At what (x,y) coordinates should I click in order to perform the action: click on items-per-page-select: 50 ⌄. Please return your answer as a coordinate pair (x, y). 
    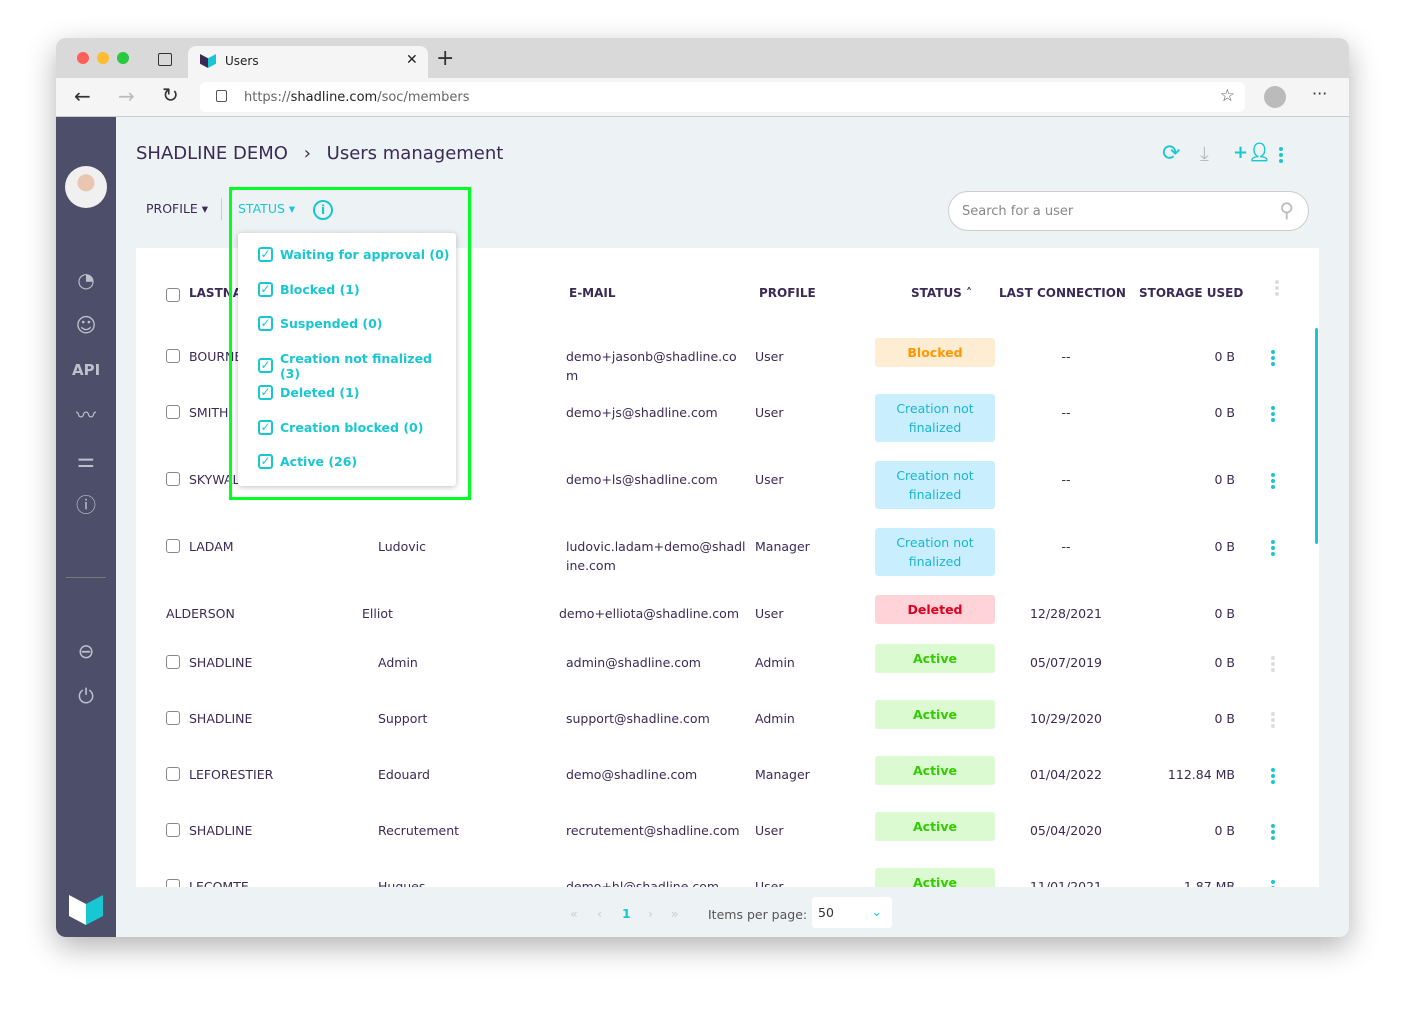
    Looking at the image, I should click on (852, 912).